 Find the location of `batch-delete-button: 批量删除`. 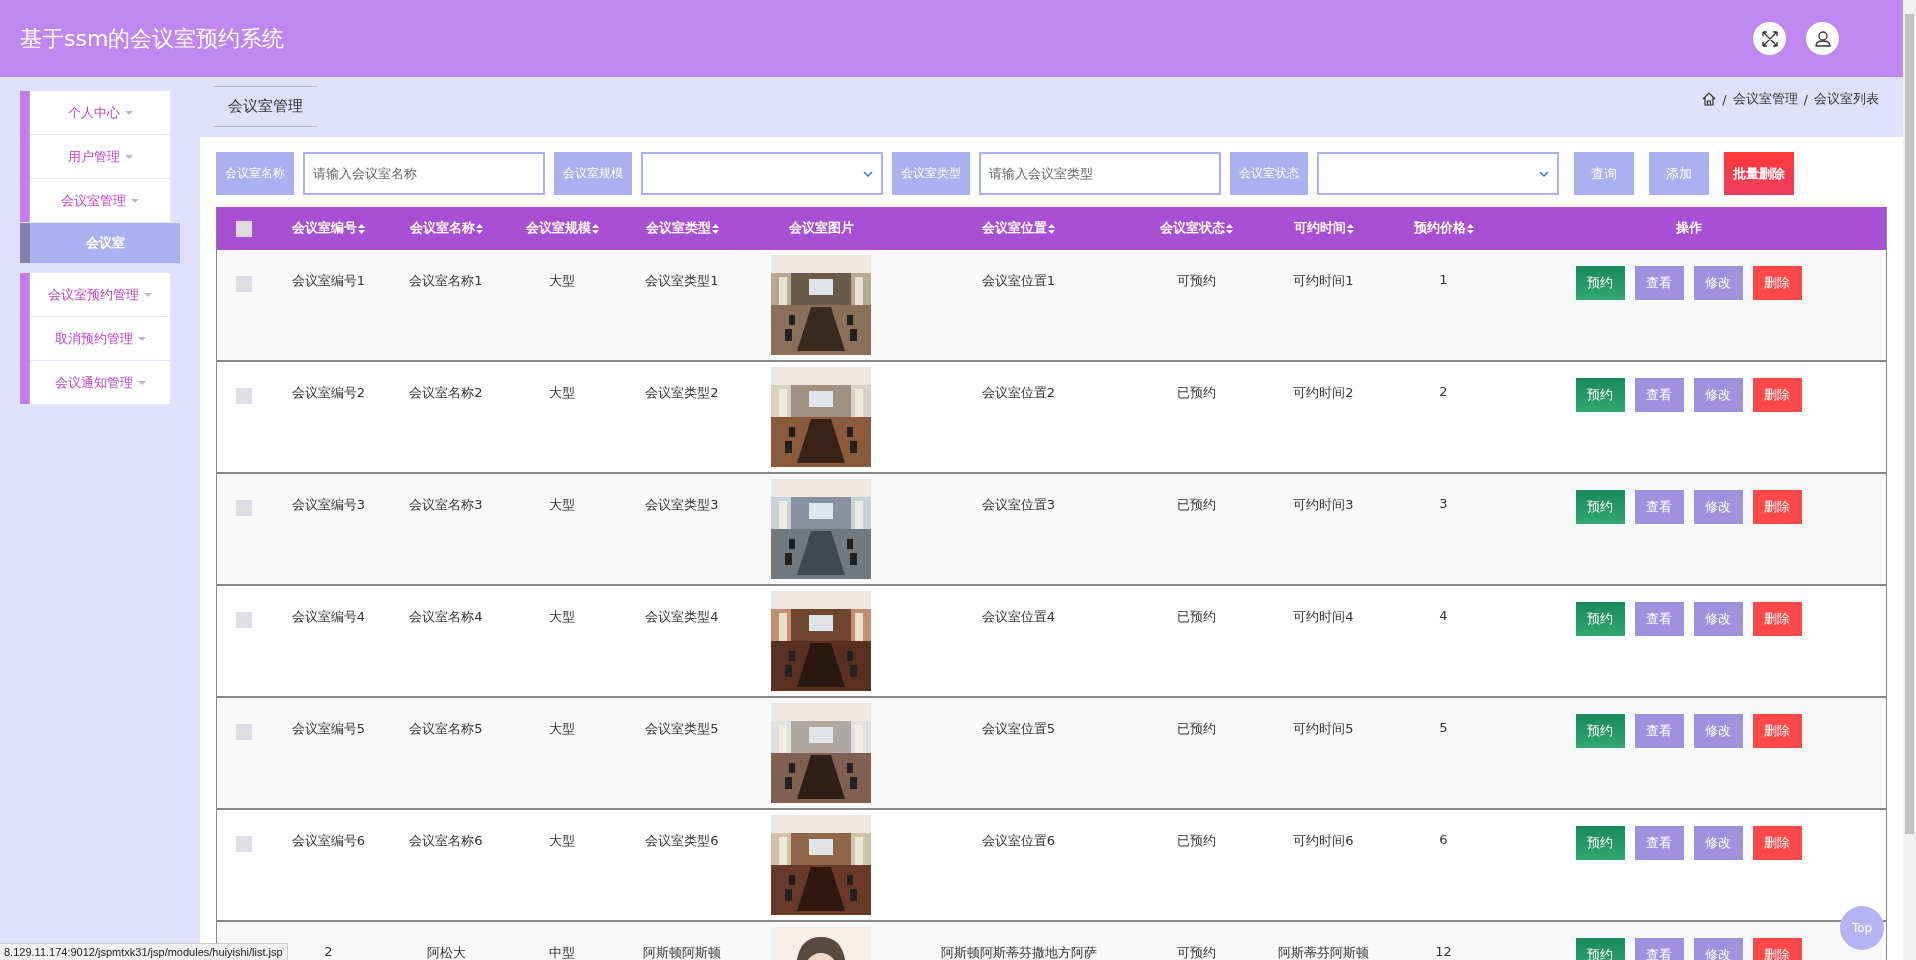

batch-delete-button: 批量删除 is located at coordinates (1759, 173).